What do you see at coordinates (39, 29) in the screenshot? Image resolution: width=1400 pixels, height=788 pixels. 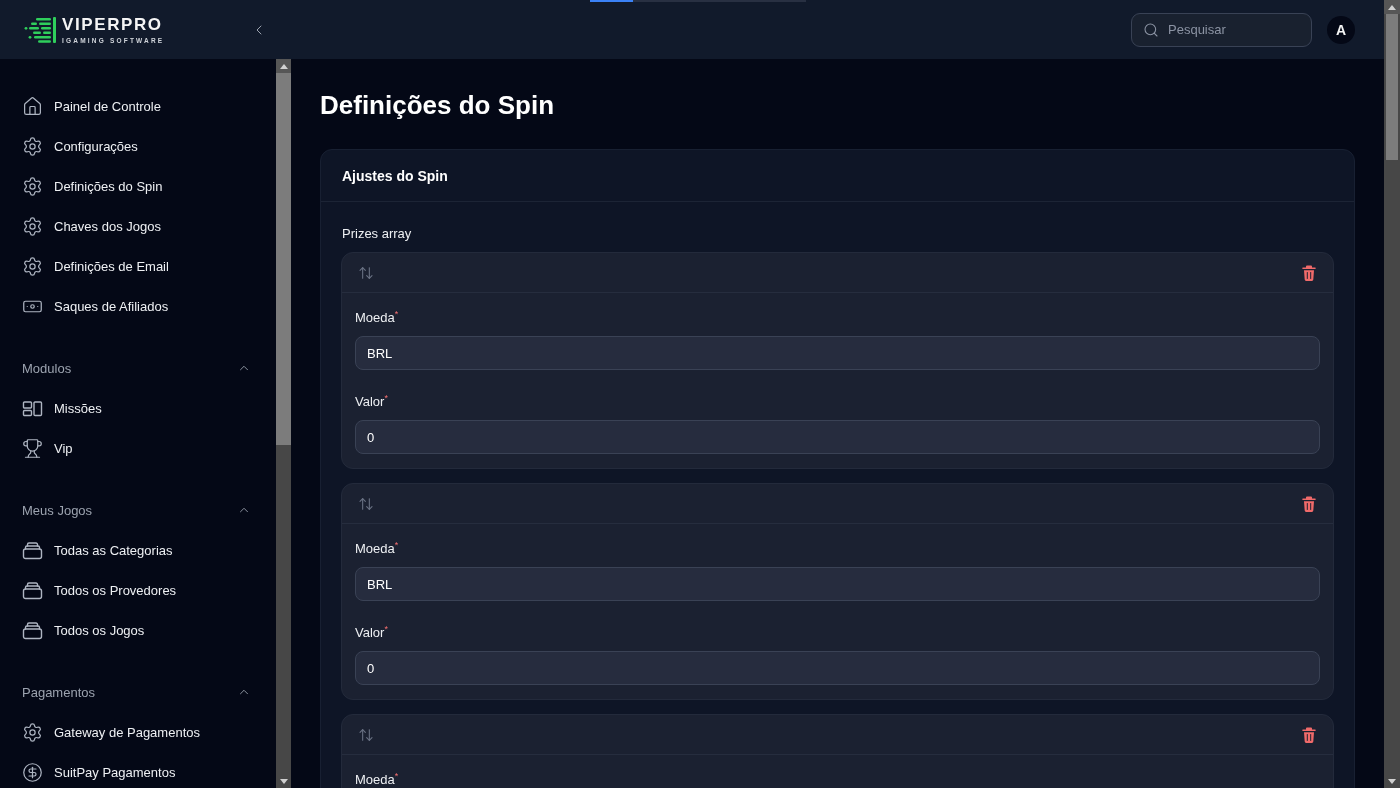 I see `logo-icon` at bounding box center [39, 29].